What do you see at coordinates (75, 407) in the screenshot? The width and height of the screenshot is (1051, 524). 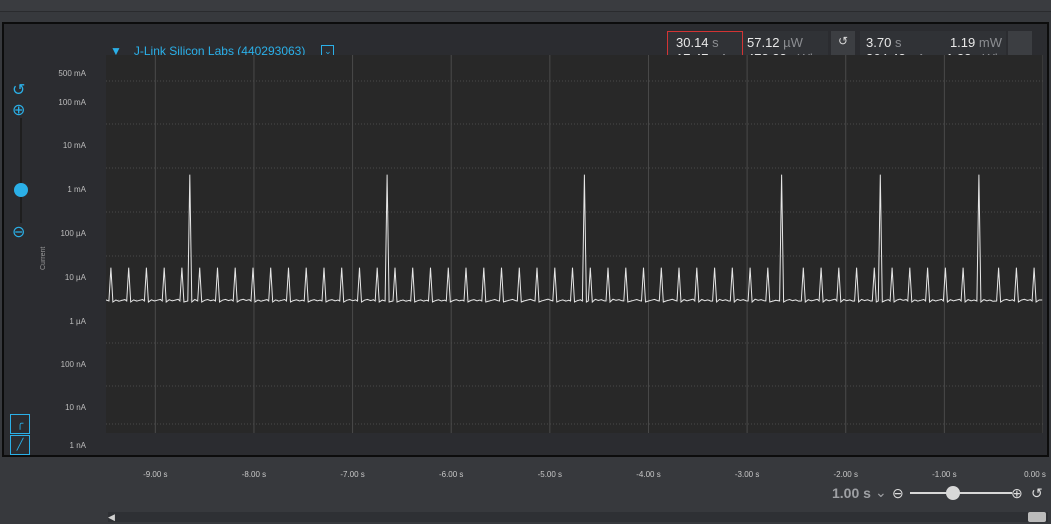 I see `y-tick-label: 10 nA` at bounding box center [75, 407].